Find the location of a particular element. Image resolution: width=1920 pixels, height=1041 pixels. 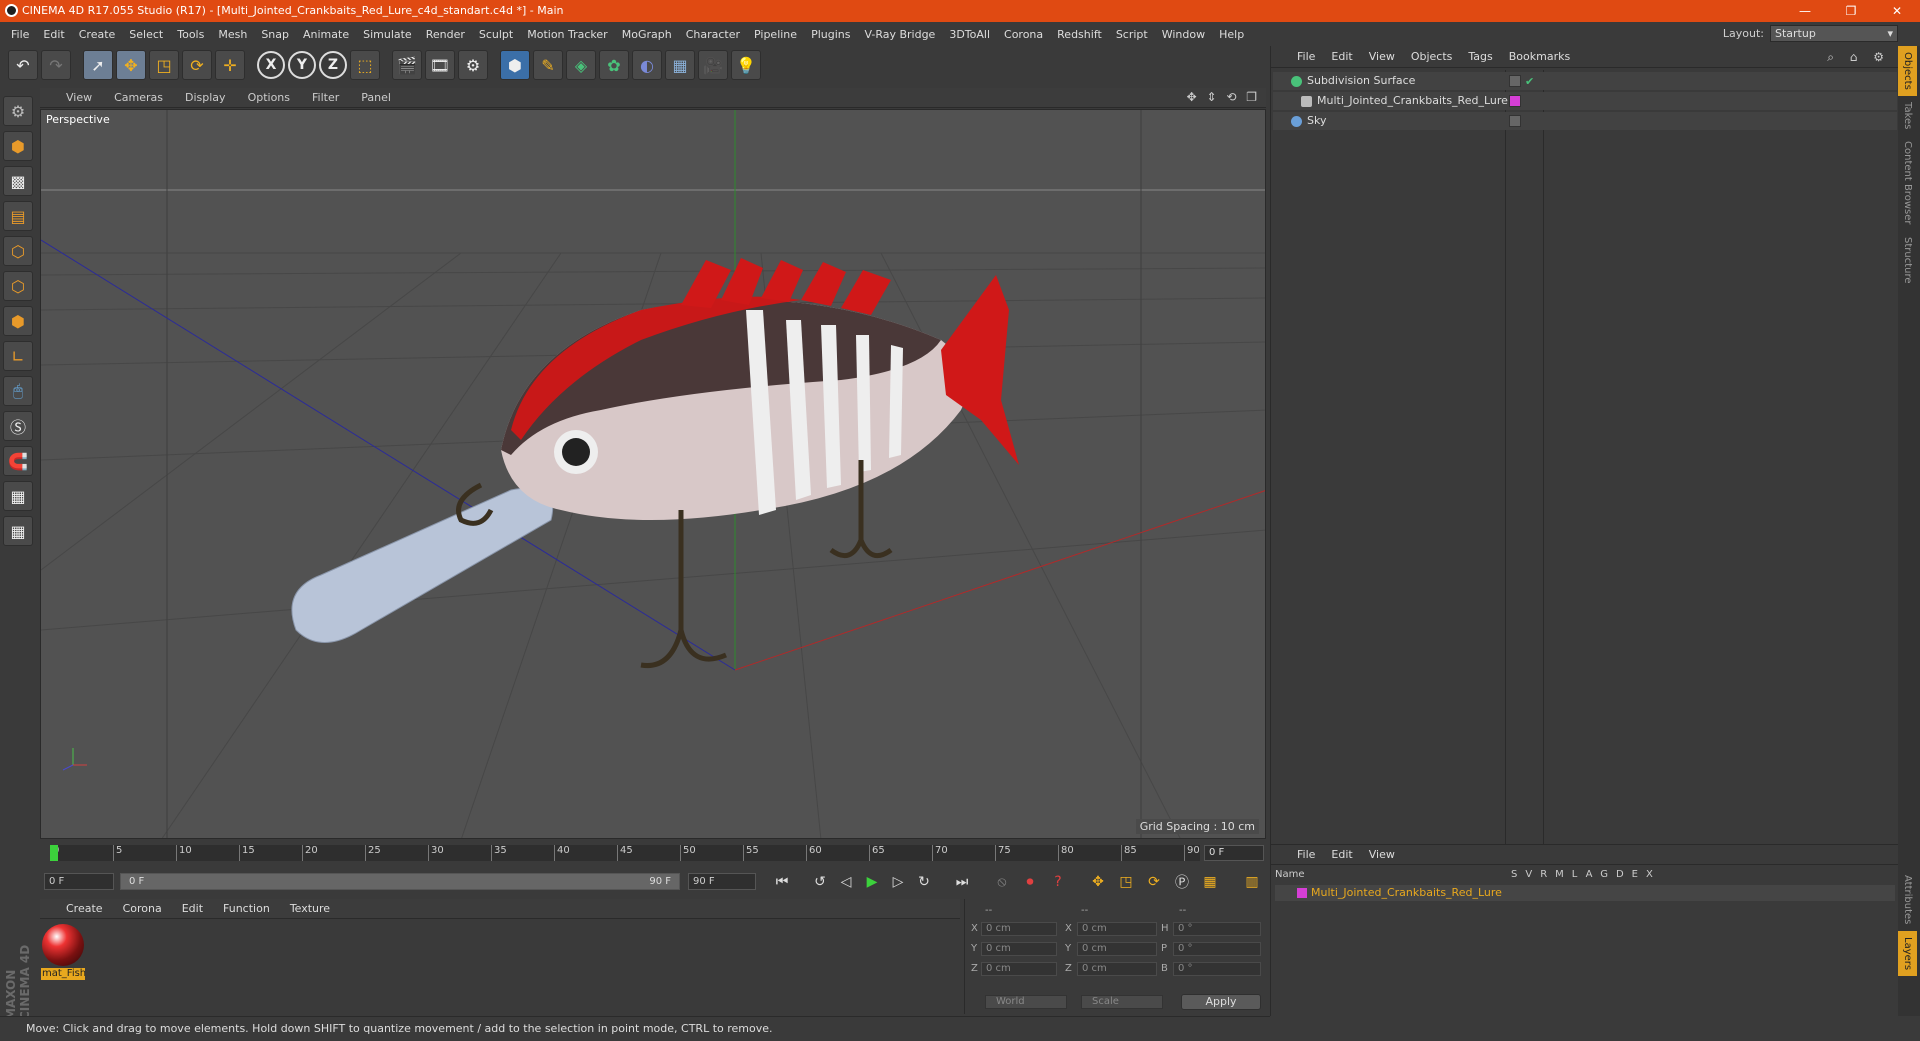

material-menu-function: Function is located at coordinates (244, 908).